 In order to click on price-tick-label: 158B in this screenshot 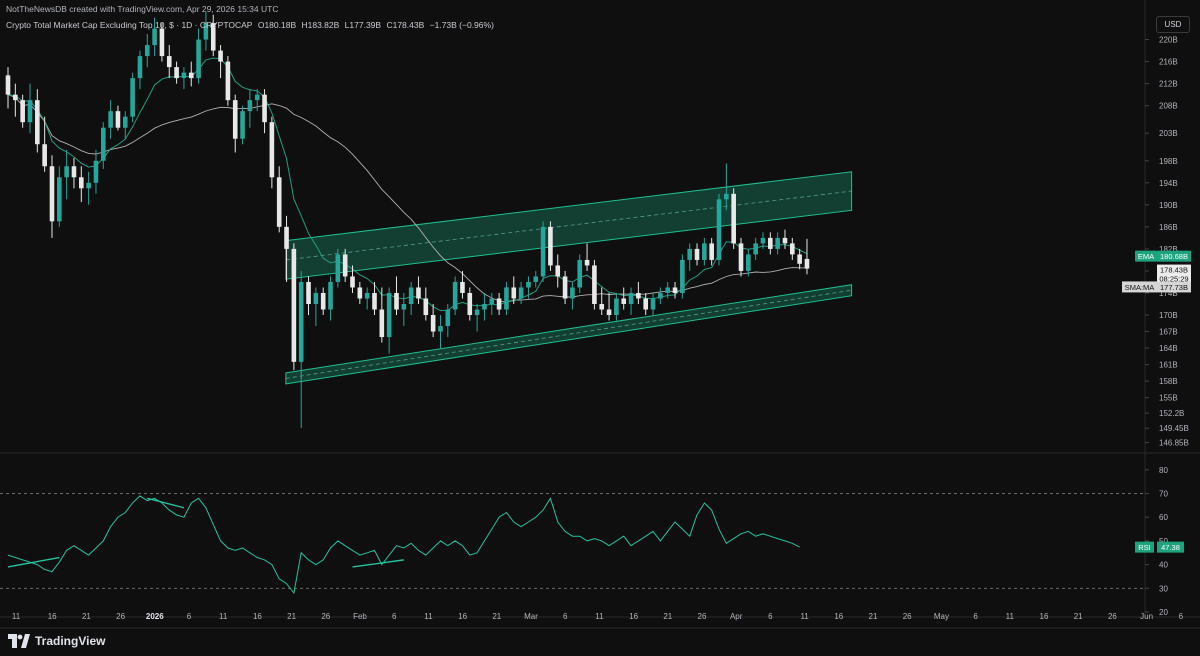, I will do `click(1168, 381)`.